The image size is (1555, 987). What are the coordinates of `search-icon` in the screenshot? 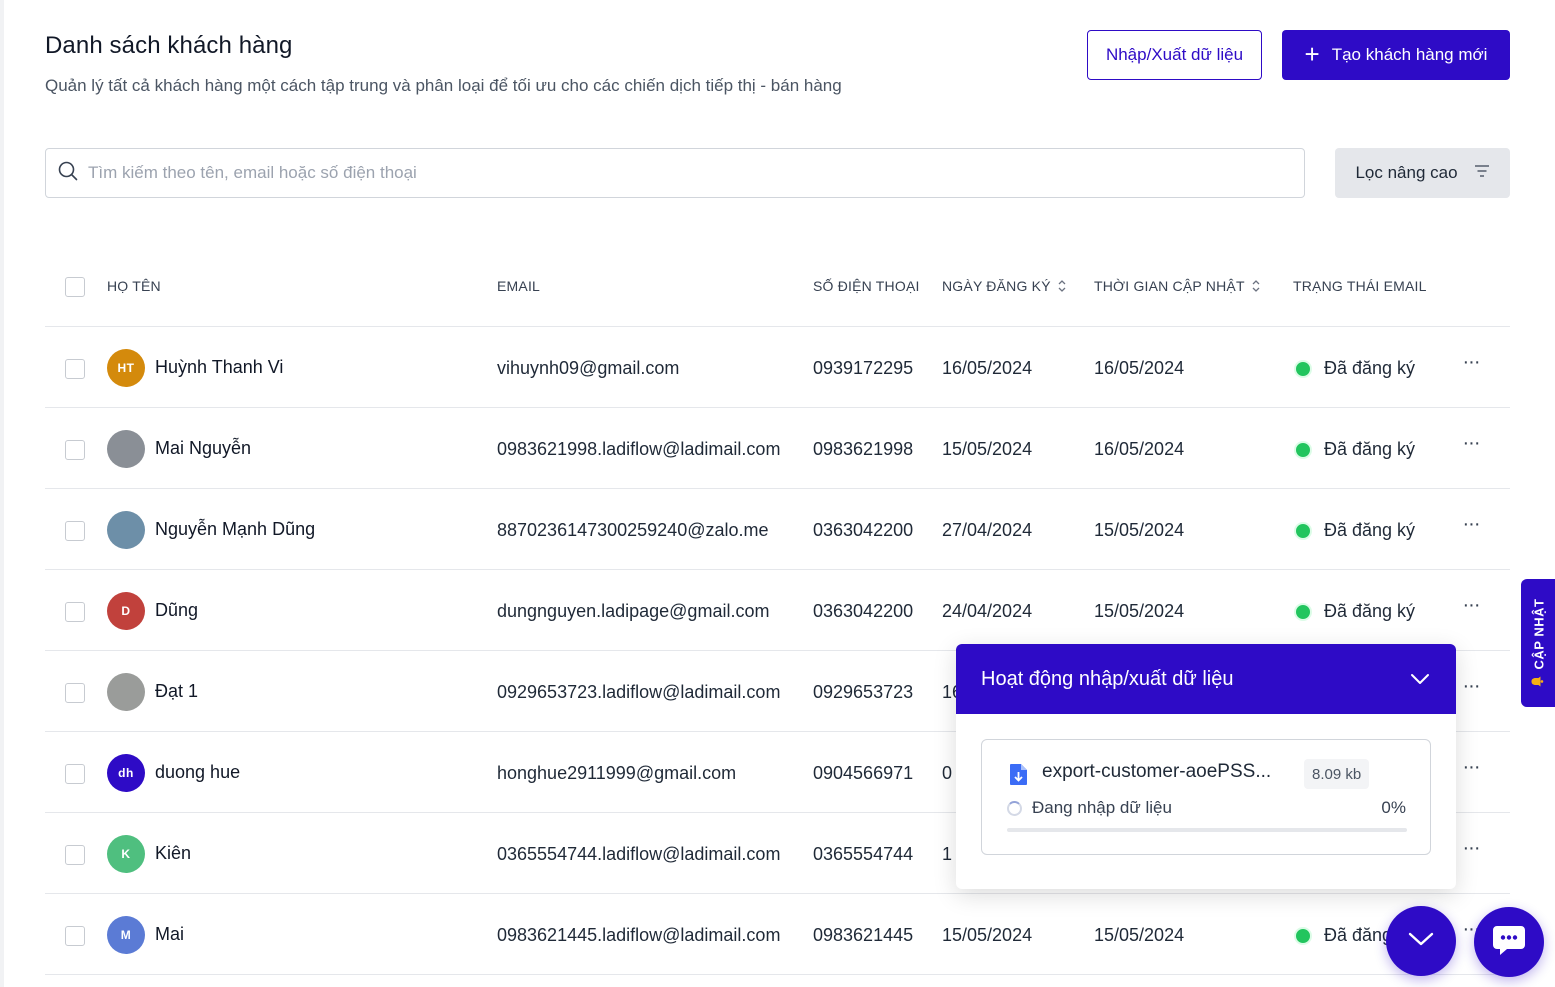 It's located at (68, 173).